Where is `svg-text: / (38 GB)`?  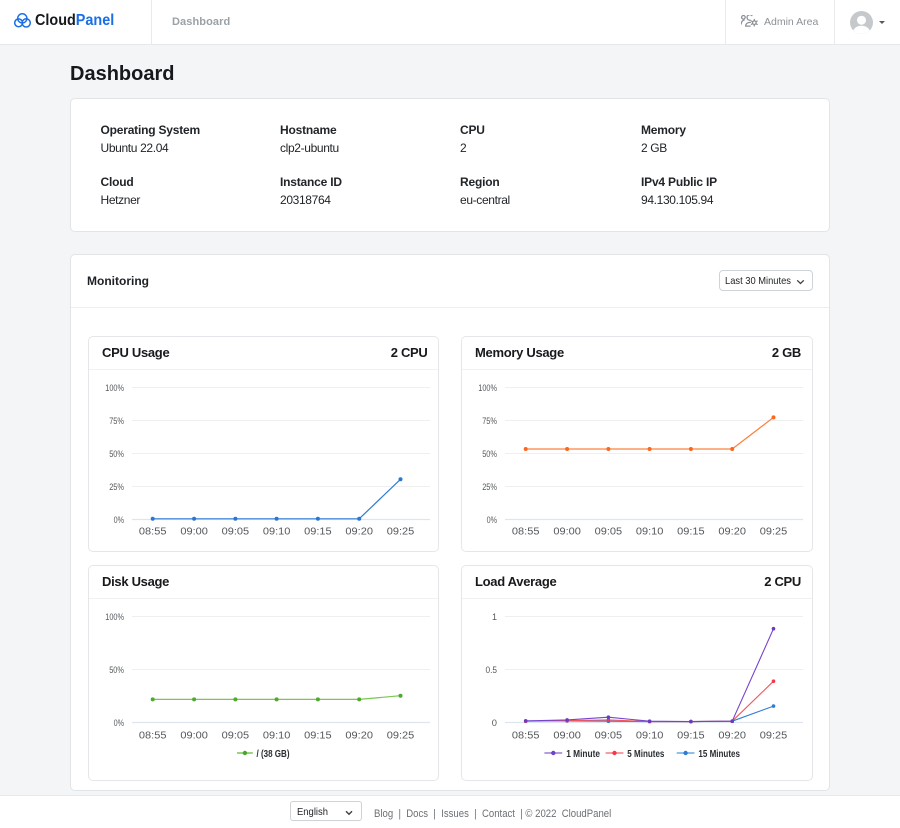 svg-text: / (38 GB) is located at coordinates (273, 754).